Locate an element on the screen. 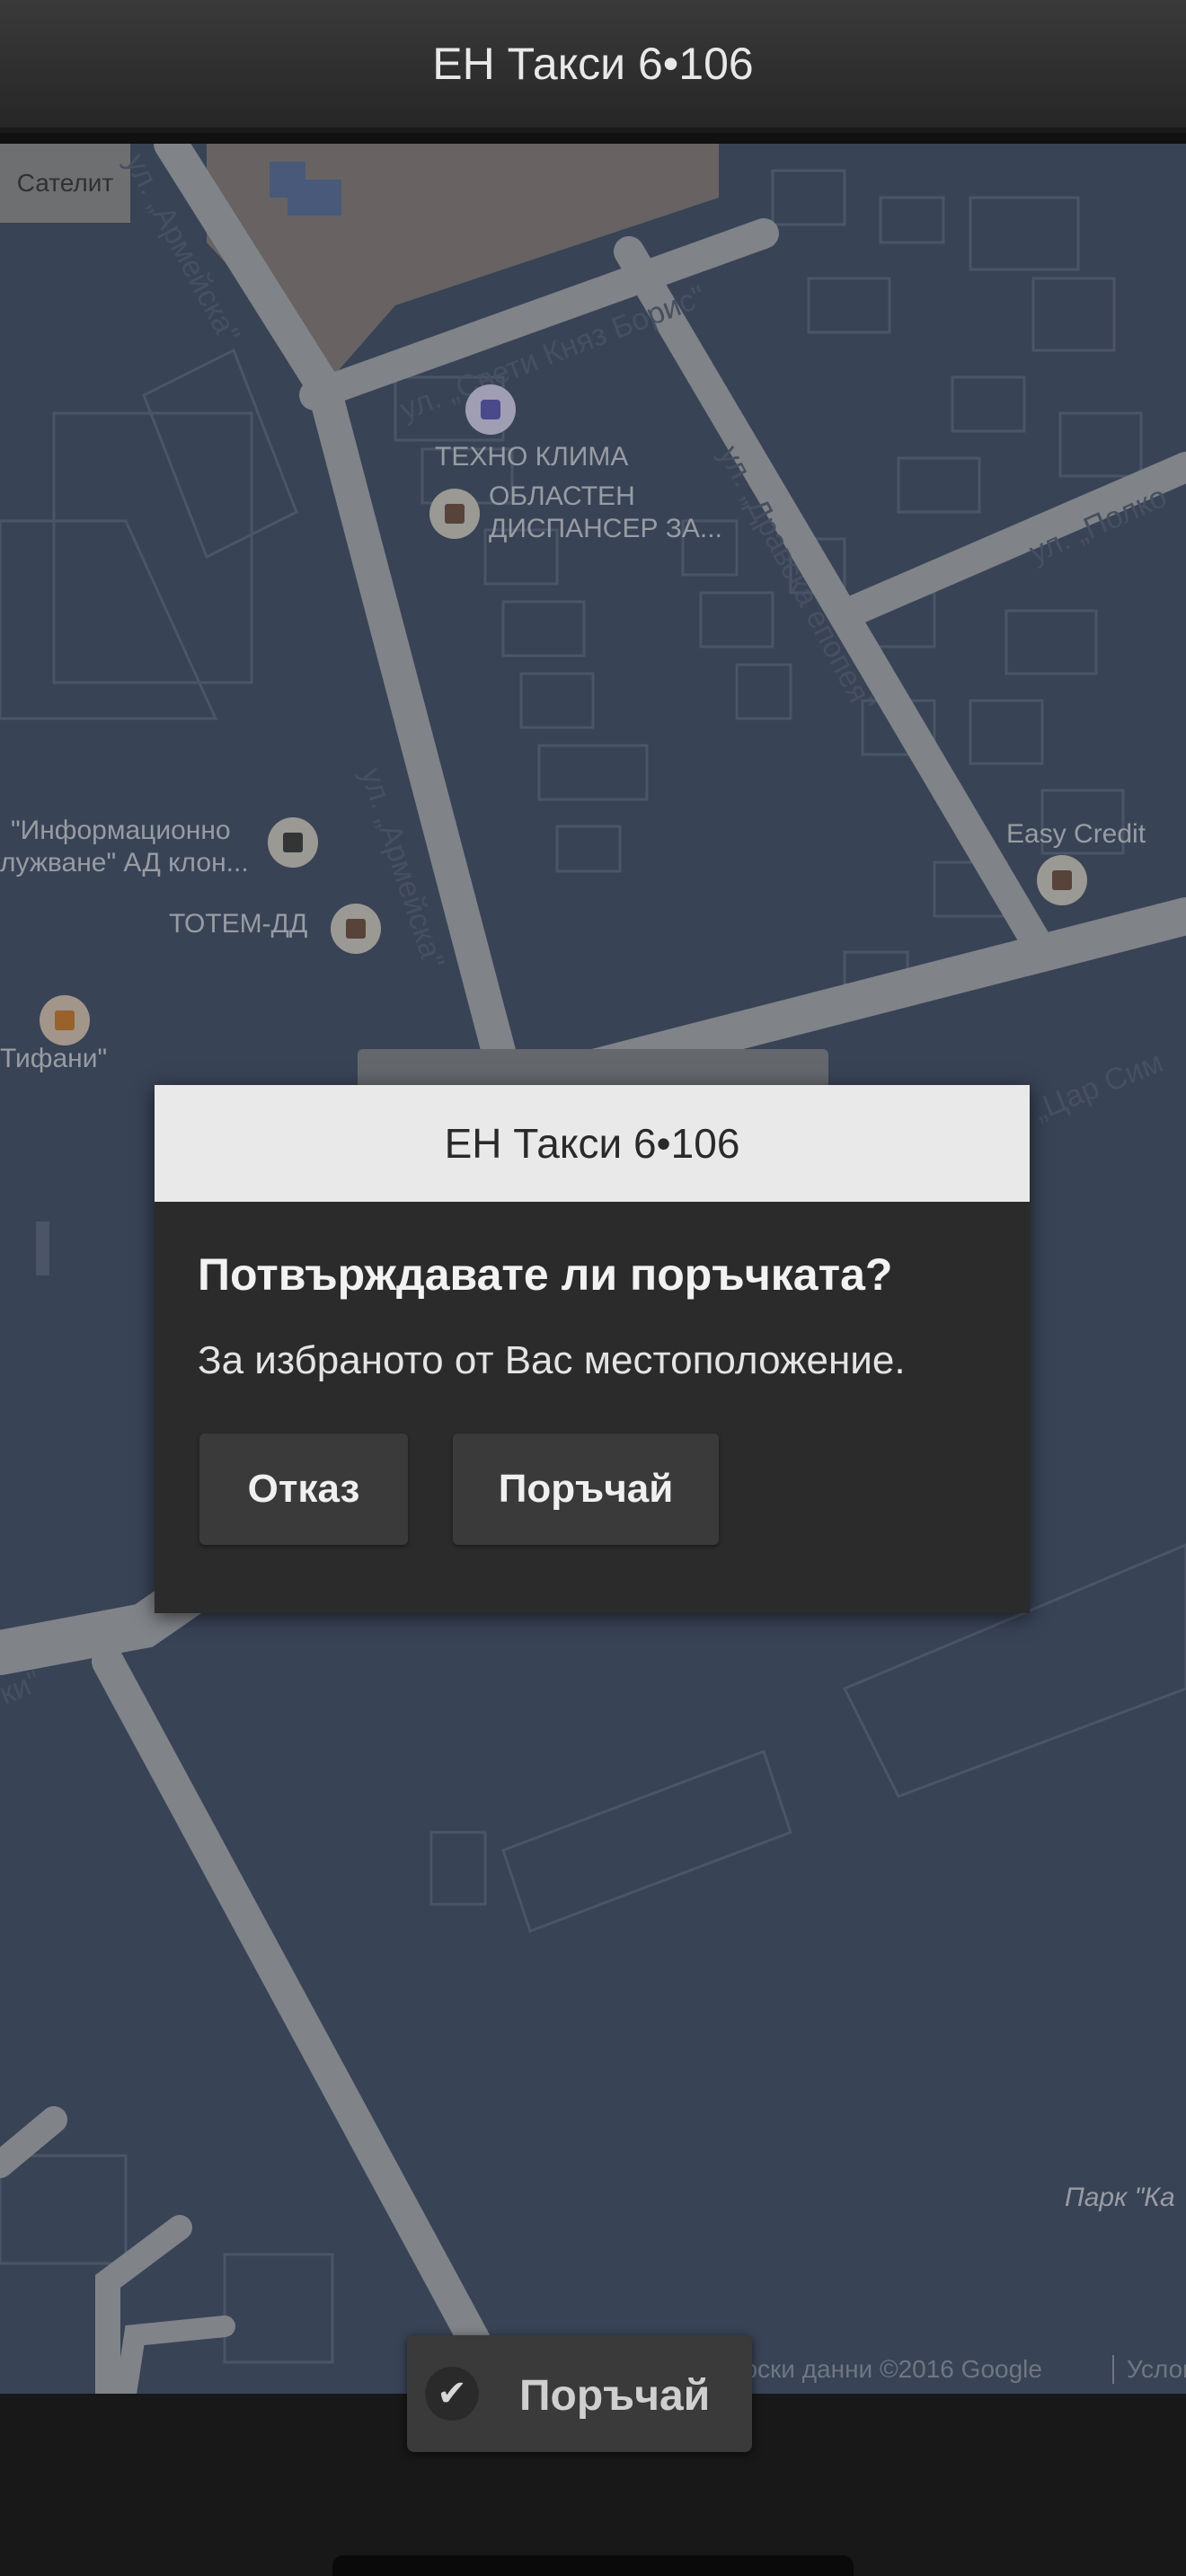 This screenshot has height=2576, width=1186. dialog-question: Потвърждавате ли поръчката? is located at coordinates (545, 1274).